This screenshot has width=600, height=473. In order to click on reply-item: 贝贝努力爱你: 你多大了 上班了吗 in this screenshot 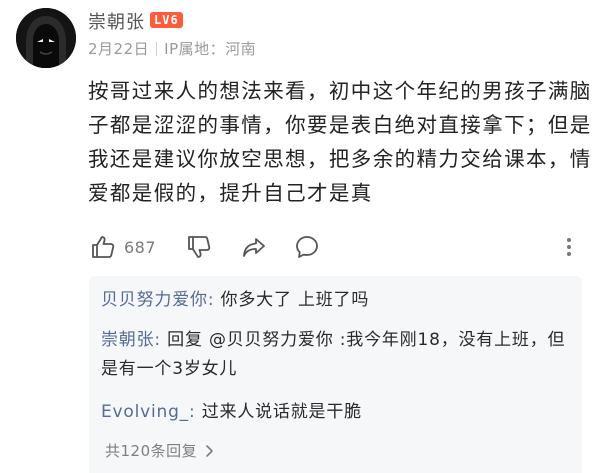, I will do `click(336, 300)`.